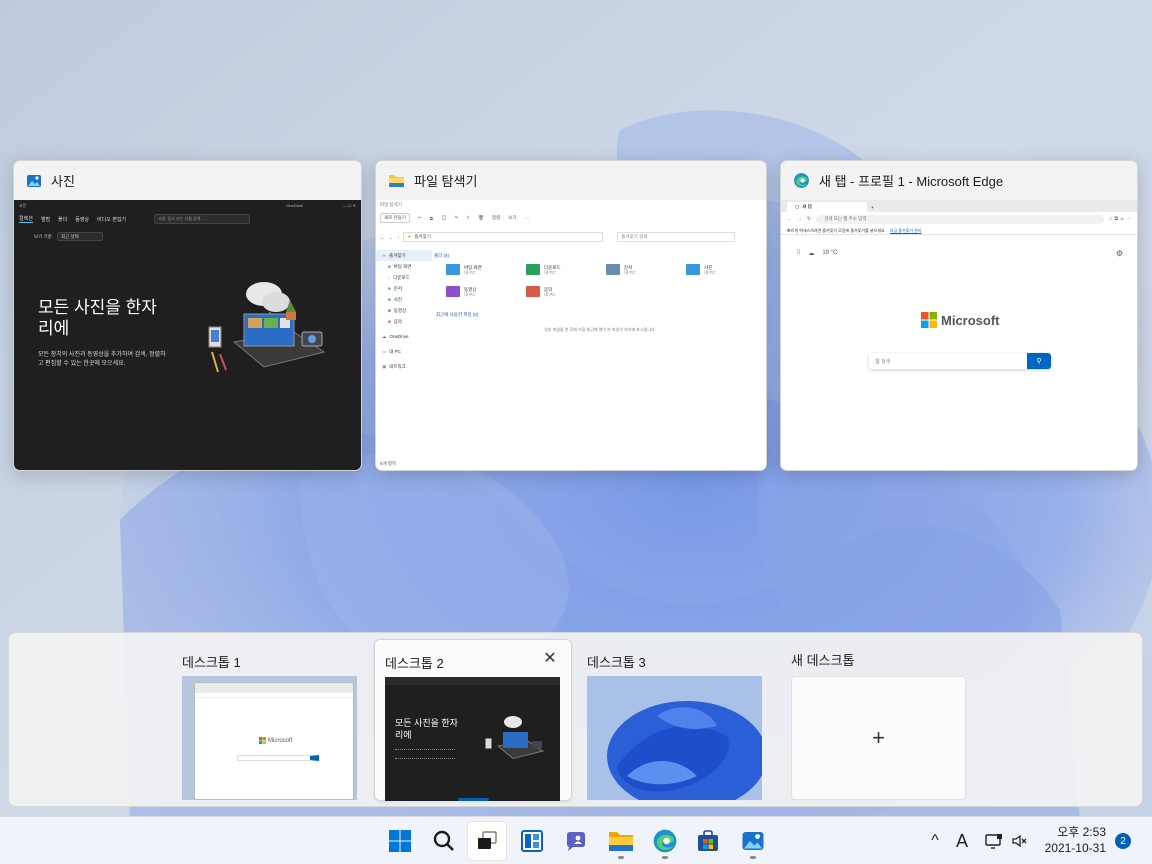 Image resolution: width=1152 pixels, height=864 pixels. I want to click on window-title: 파일 탐색기, so click(446, 181).